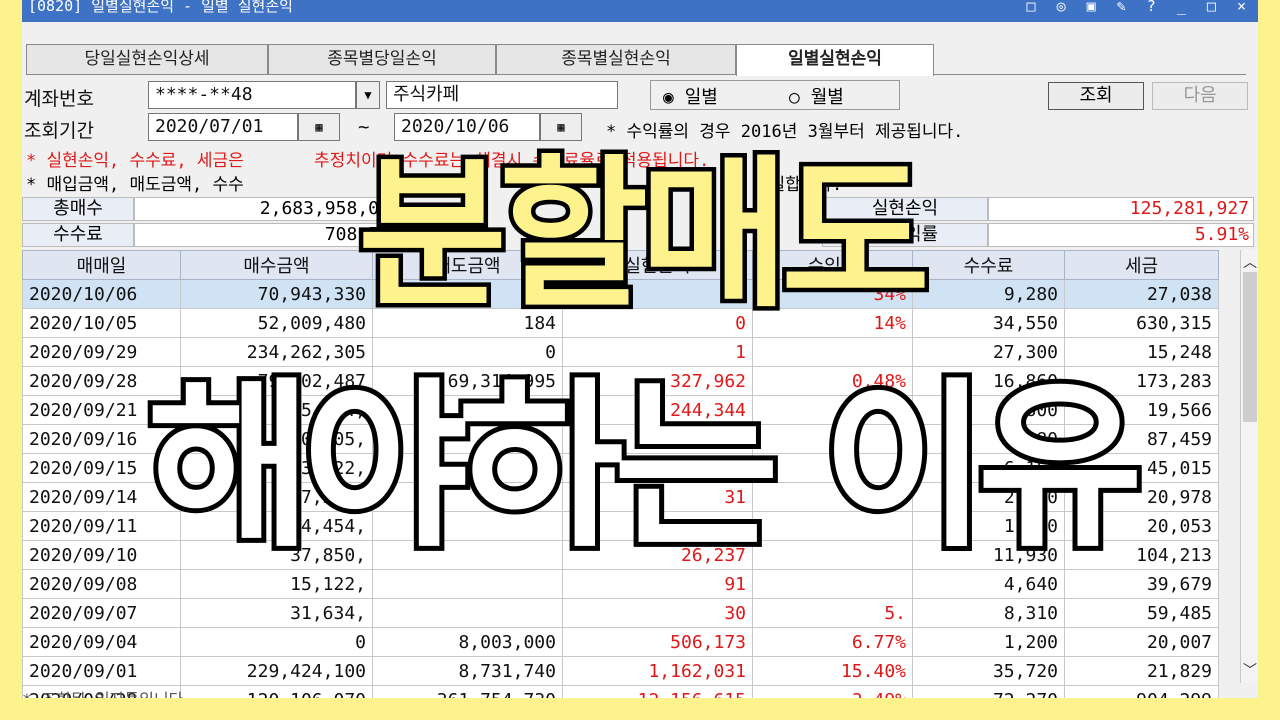  What do you see at coordinates (832, 323) in the screenshot?
I see `table-cell: 14%` at bounding box center [832, 323].